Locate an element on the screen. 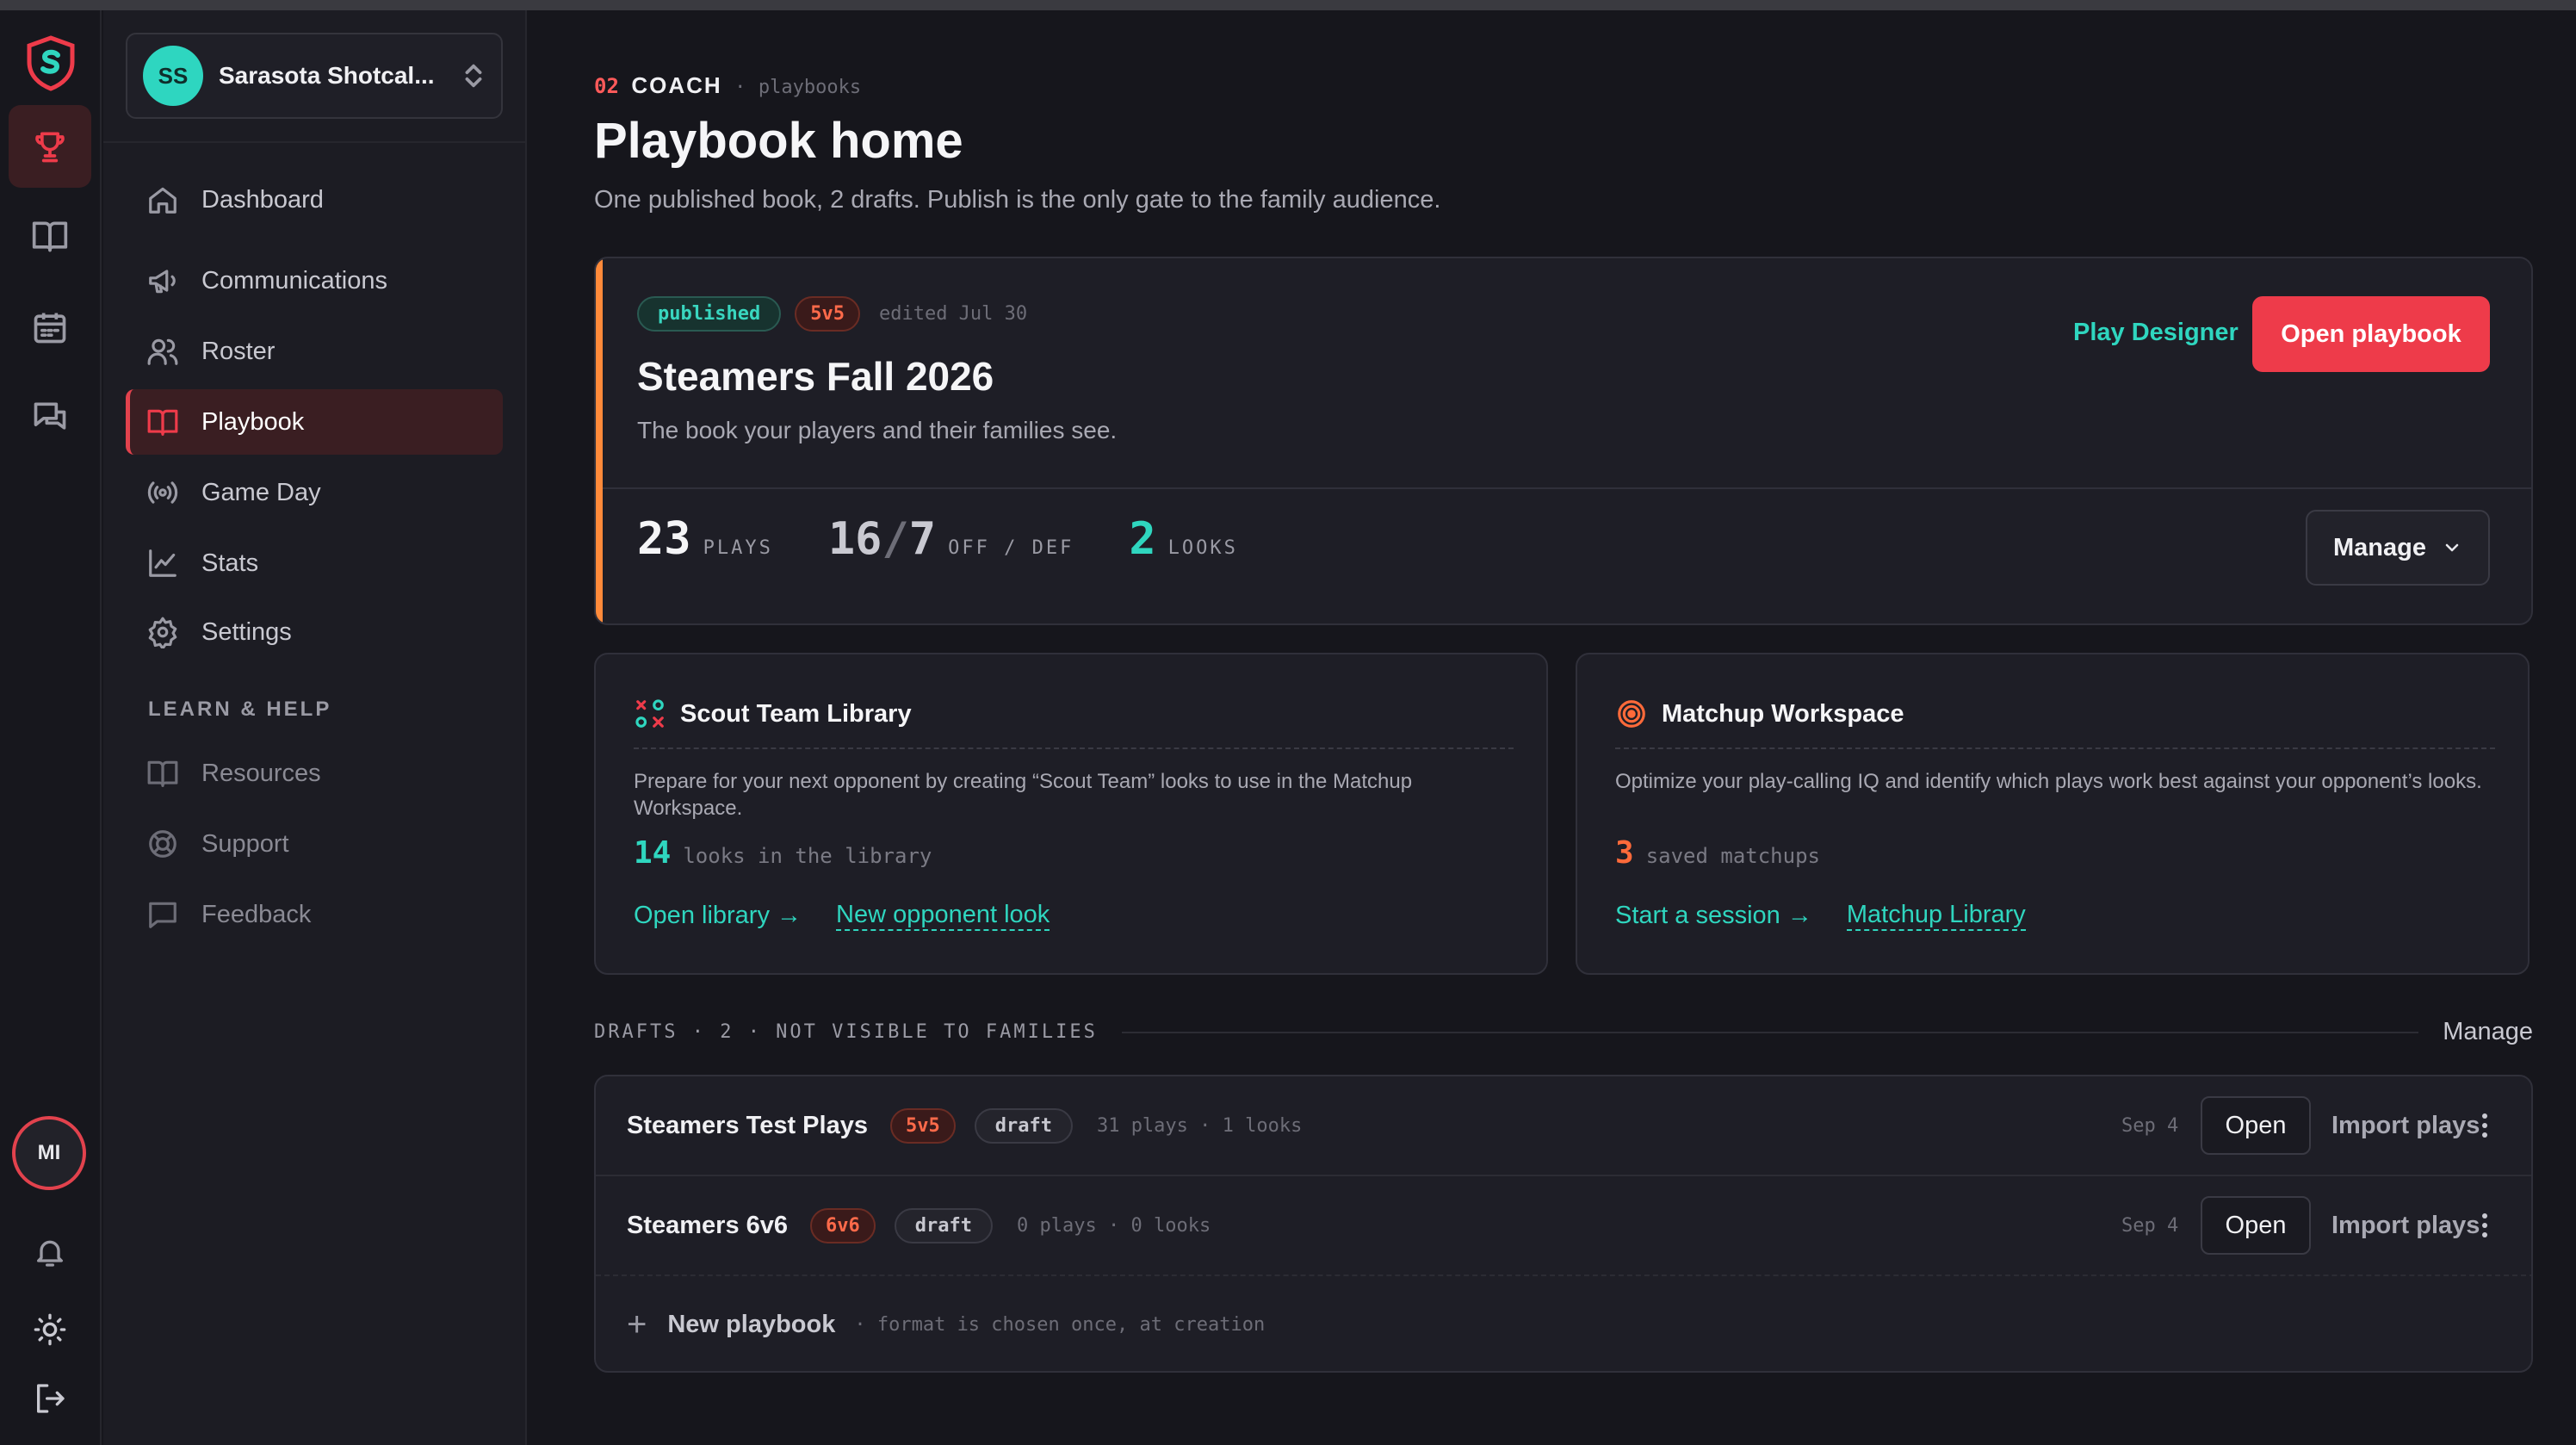 The height and width of the screenshot is (1445, 2576). sidebar-item-dashboard: Dashboard is located at coordinates (314, 200).